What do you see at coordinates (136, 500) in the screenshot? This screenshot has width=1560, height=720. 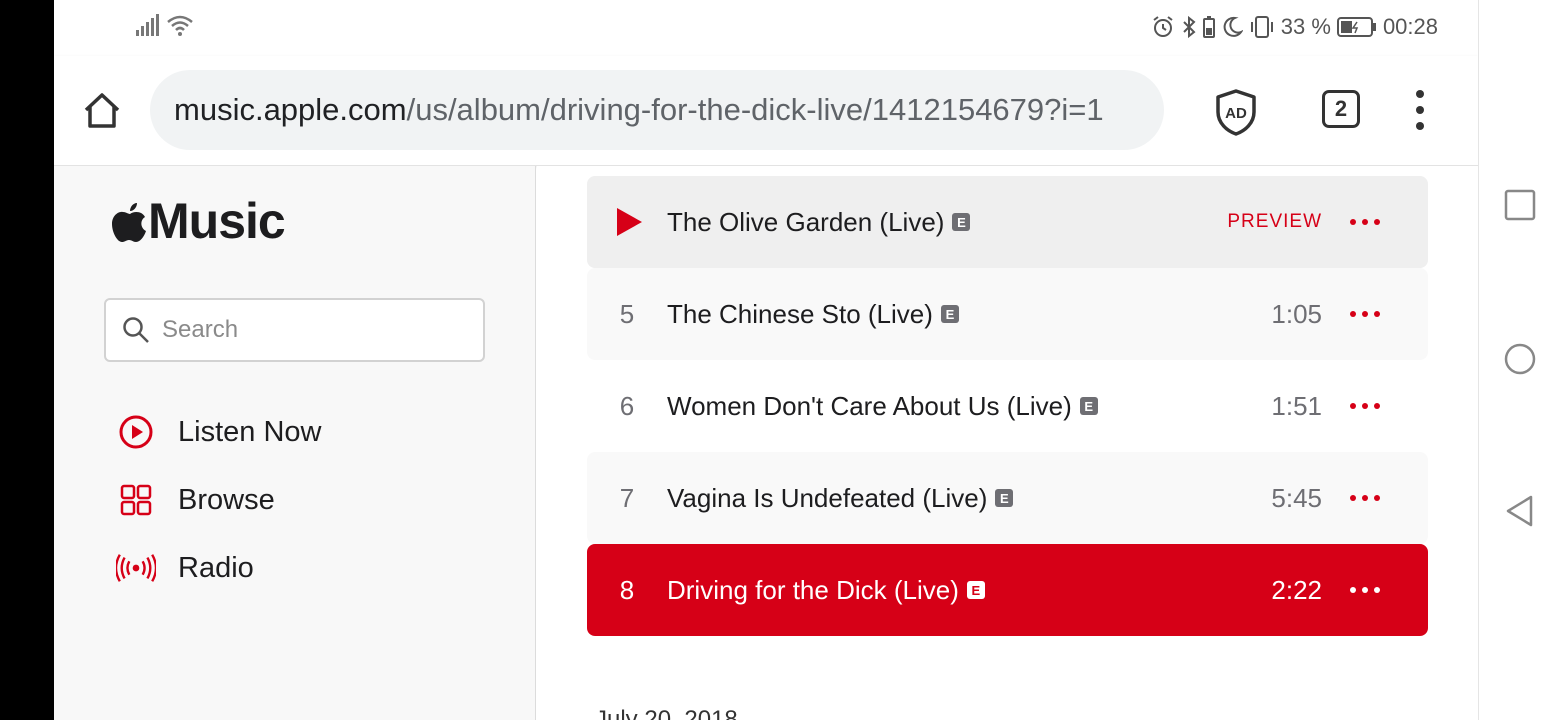 I see `grid-icon` at bounding box center [136, 500].